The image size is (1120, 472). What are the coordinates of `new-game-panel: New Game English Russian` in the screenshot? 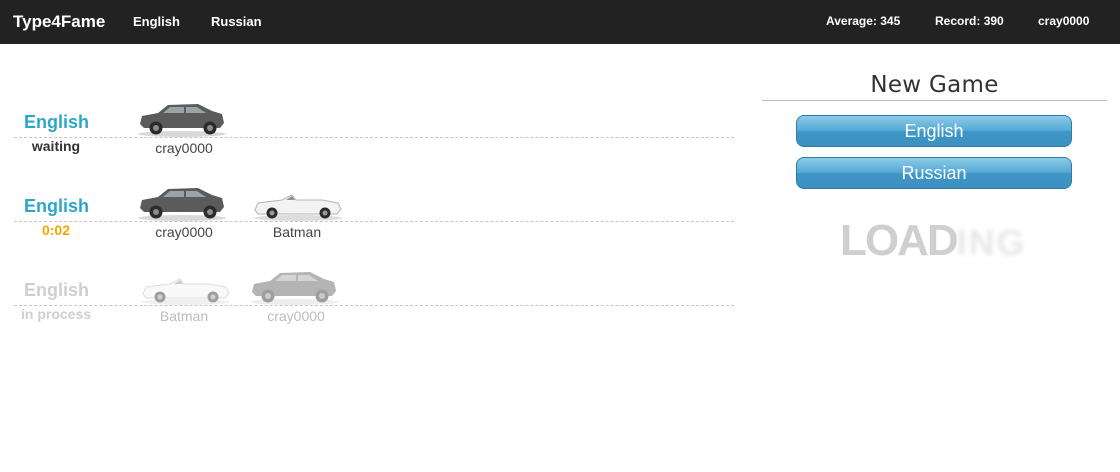 It's located at (934, 130).